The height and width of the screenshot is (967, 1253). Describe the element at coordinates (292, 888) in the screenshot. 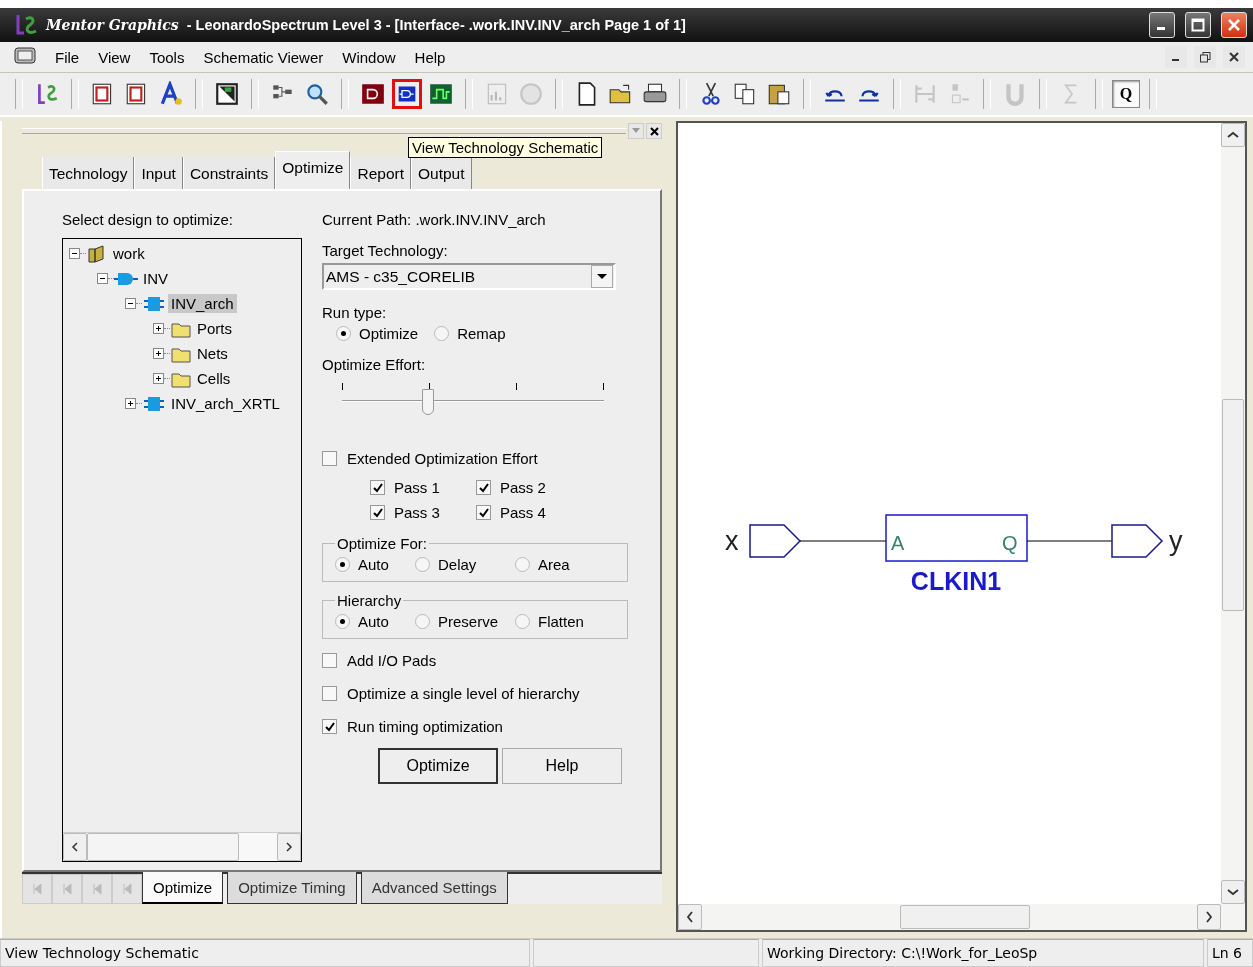

I see `tab: Optimize Timing` at that location.